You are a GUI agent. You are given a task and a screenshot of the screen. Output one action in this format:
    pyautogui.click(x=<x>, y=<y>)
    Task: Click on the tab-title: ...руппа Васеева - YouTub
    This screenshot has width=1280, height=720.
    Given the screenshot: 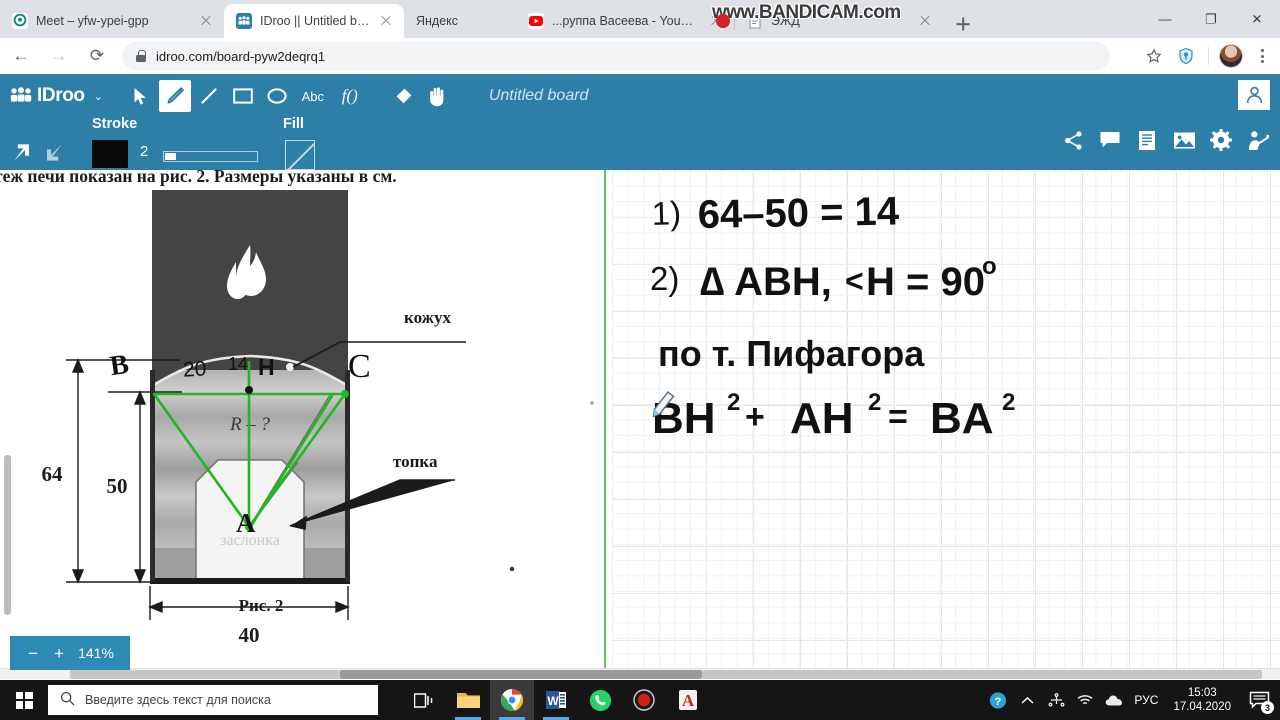 What is the action you would take?
    pyautogui.click(x=626, y=21)
    